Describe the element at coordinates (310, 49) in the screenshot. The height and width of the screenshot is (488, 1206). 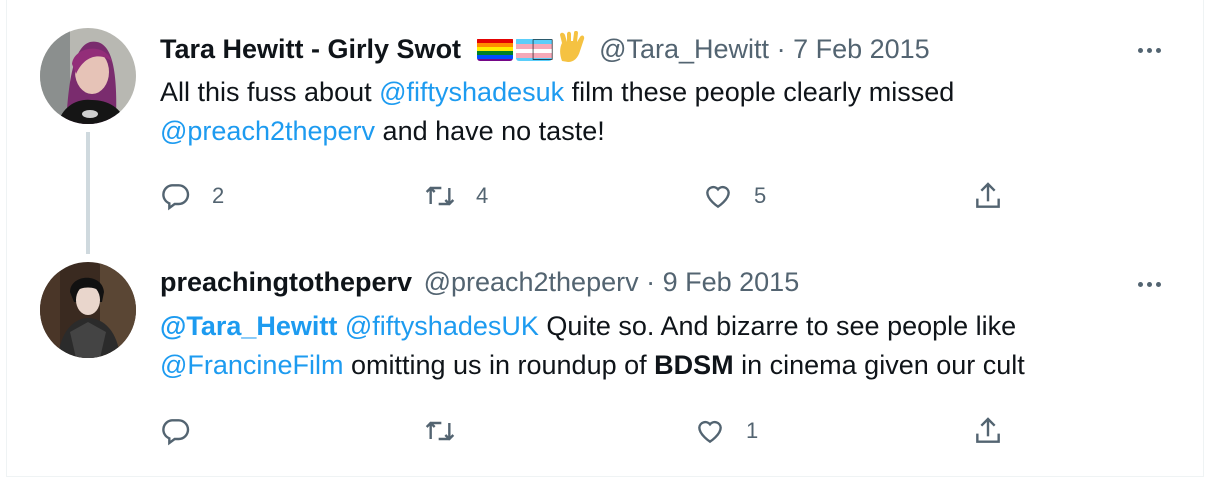
I see `display-name: Tara Hewitt - Girly Swot` at that location.